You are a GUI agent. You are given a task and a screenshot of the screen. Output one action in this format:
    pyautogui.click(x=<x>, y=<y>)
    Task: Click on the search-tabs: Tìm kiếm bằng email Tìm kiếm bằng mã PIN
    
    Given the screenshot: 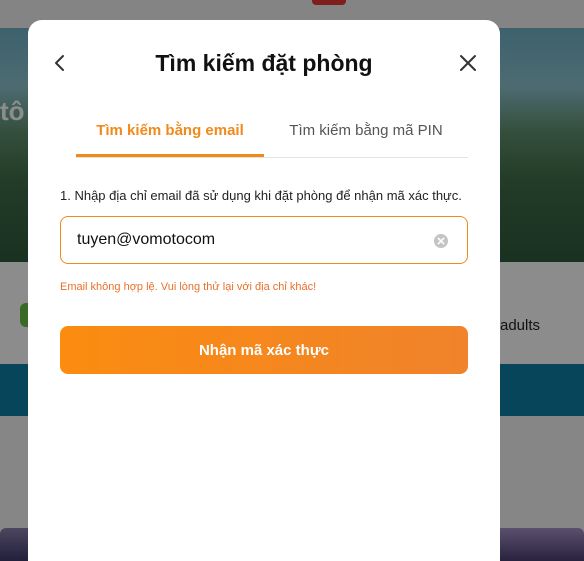 What is the action you would take?
    pyautogui.click(x=272, y=135)
    